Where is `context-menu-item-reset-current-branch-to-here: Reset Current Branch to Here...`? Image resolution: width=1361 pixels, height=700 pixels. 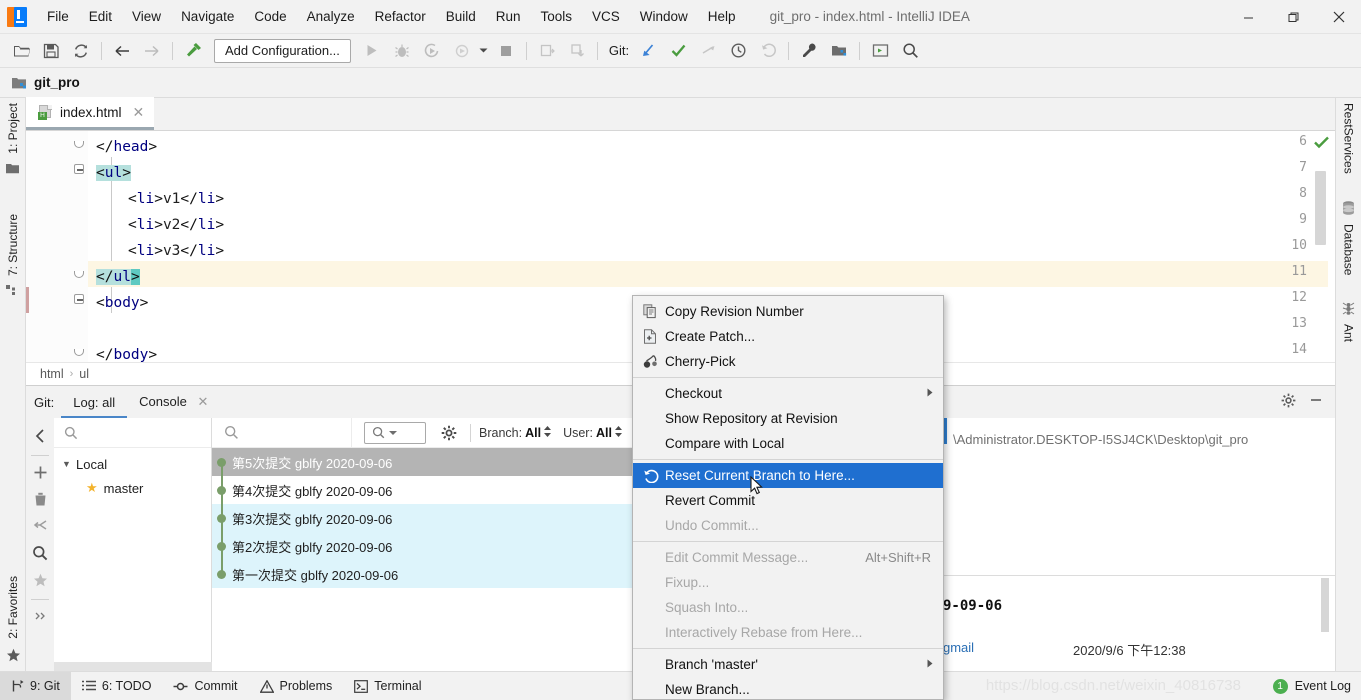
context-menu-item-reset-current-branch-to-here: Reset Current Branch to Here... is located at coordinates (788, 475).